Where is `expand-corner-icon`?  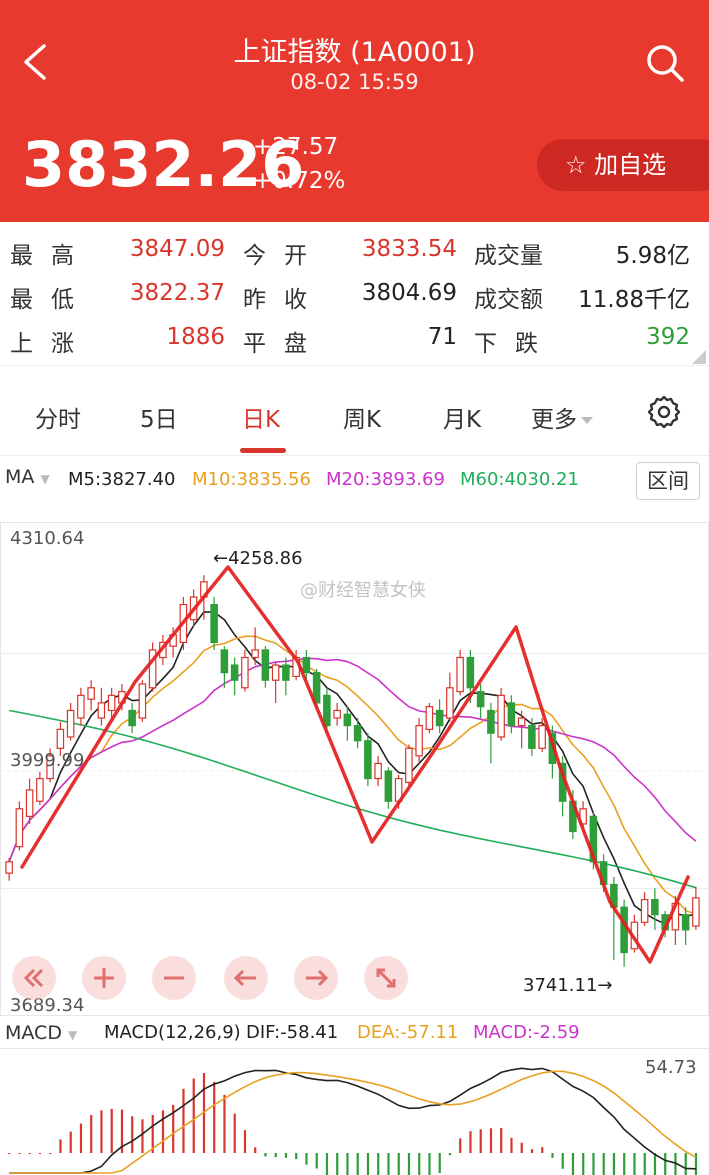
expand-corner-icon is located at coordinates (699, 357).